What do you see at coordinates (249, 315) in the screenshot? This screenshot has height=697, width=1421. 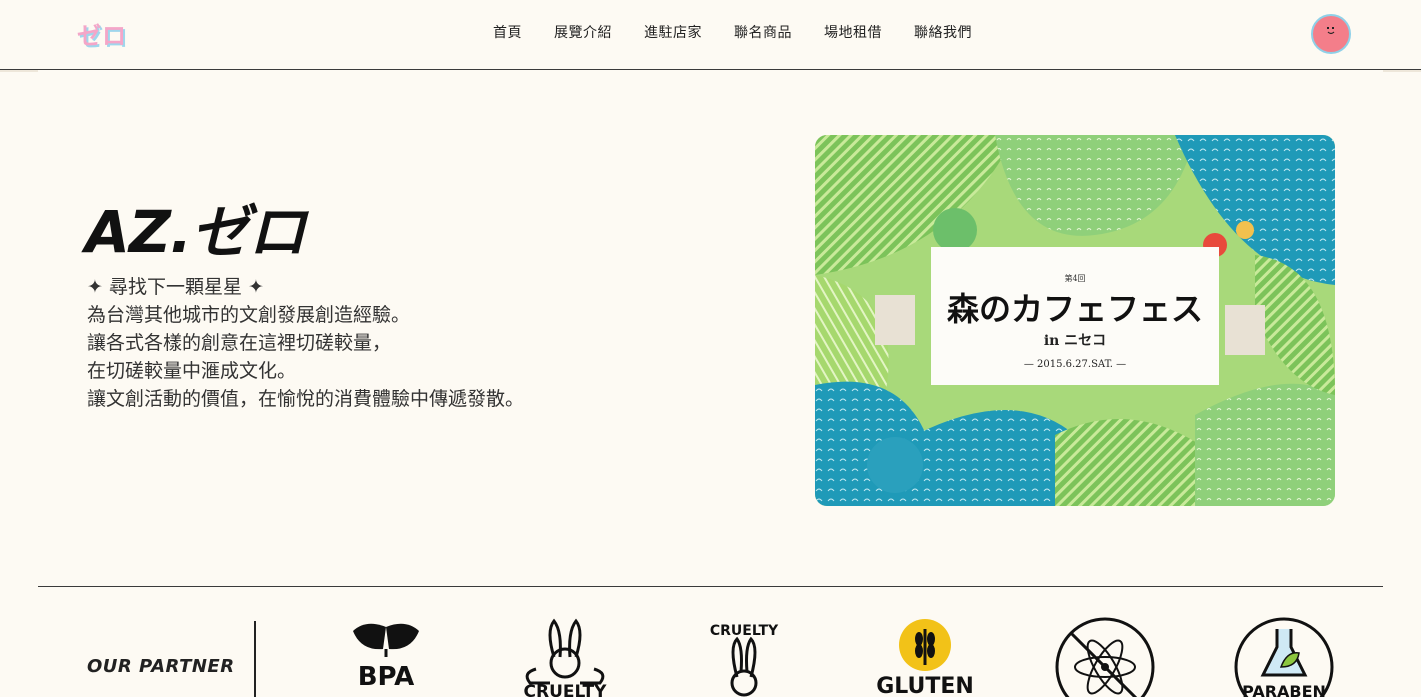 I see `hero-line: 為台灣其他城市的文創發展創造經驗。` at bounding box center [249, 315].